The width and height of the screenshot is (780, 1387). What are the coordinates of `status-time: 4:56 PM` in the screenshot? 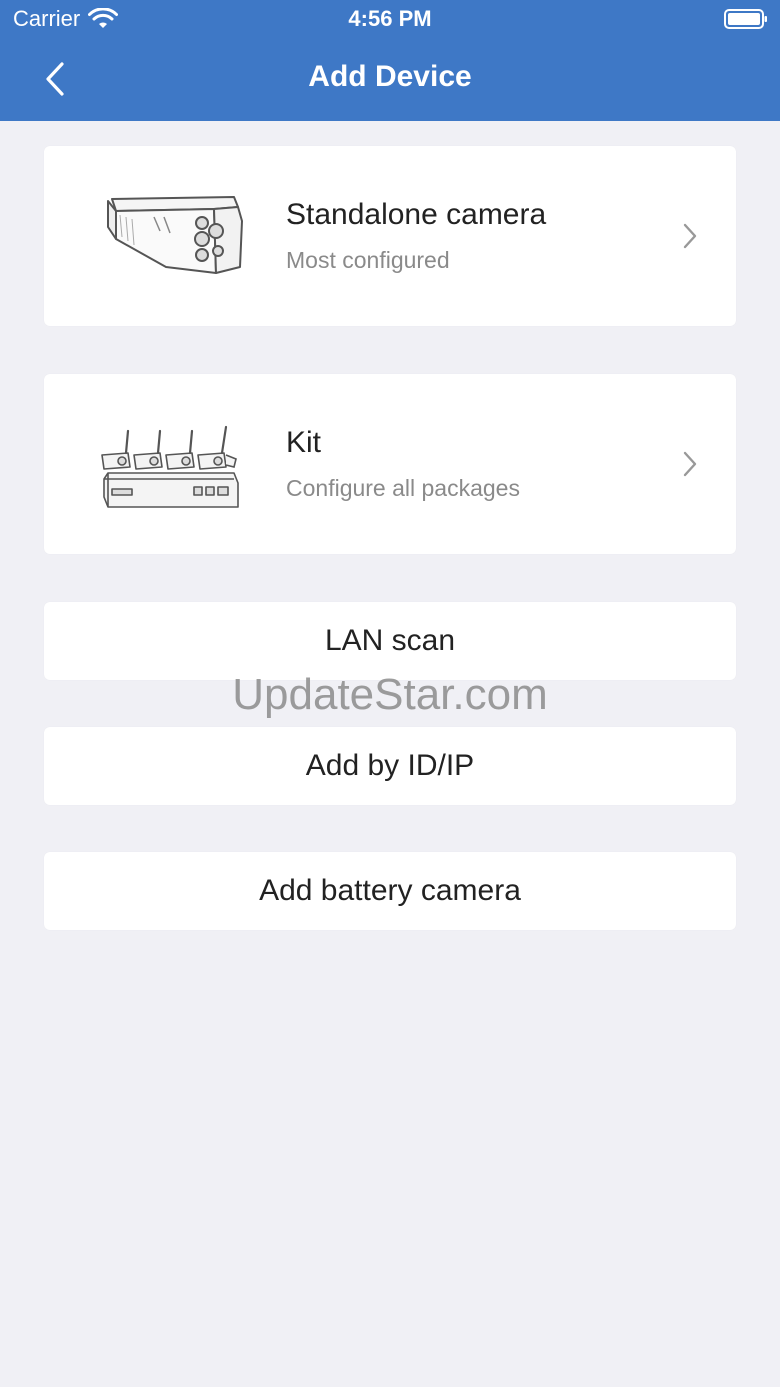 It's located at (390, 18).